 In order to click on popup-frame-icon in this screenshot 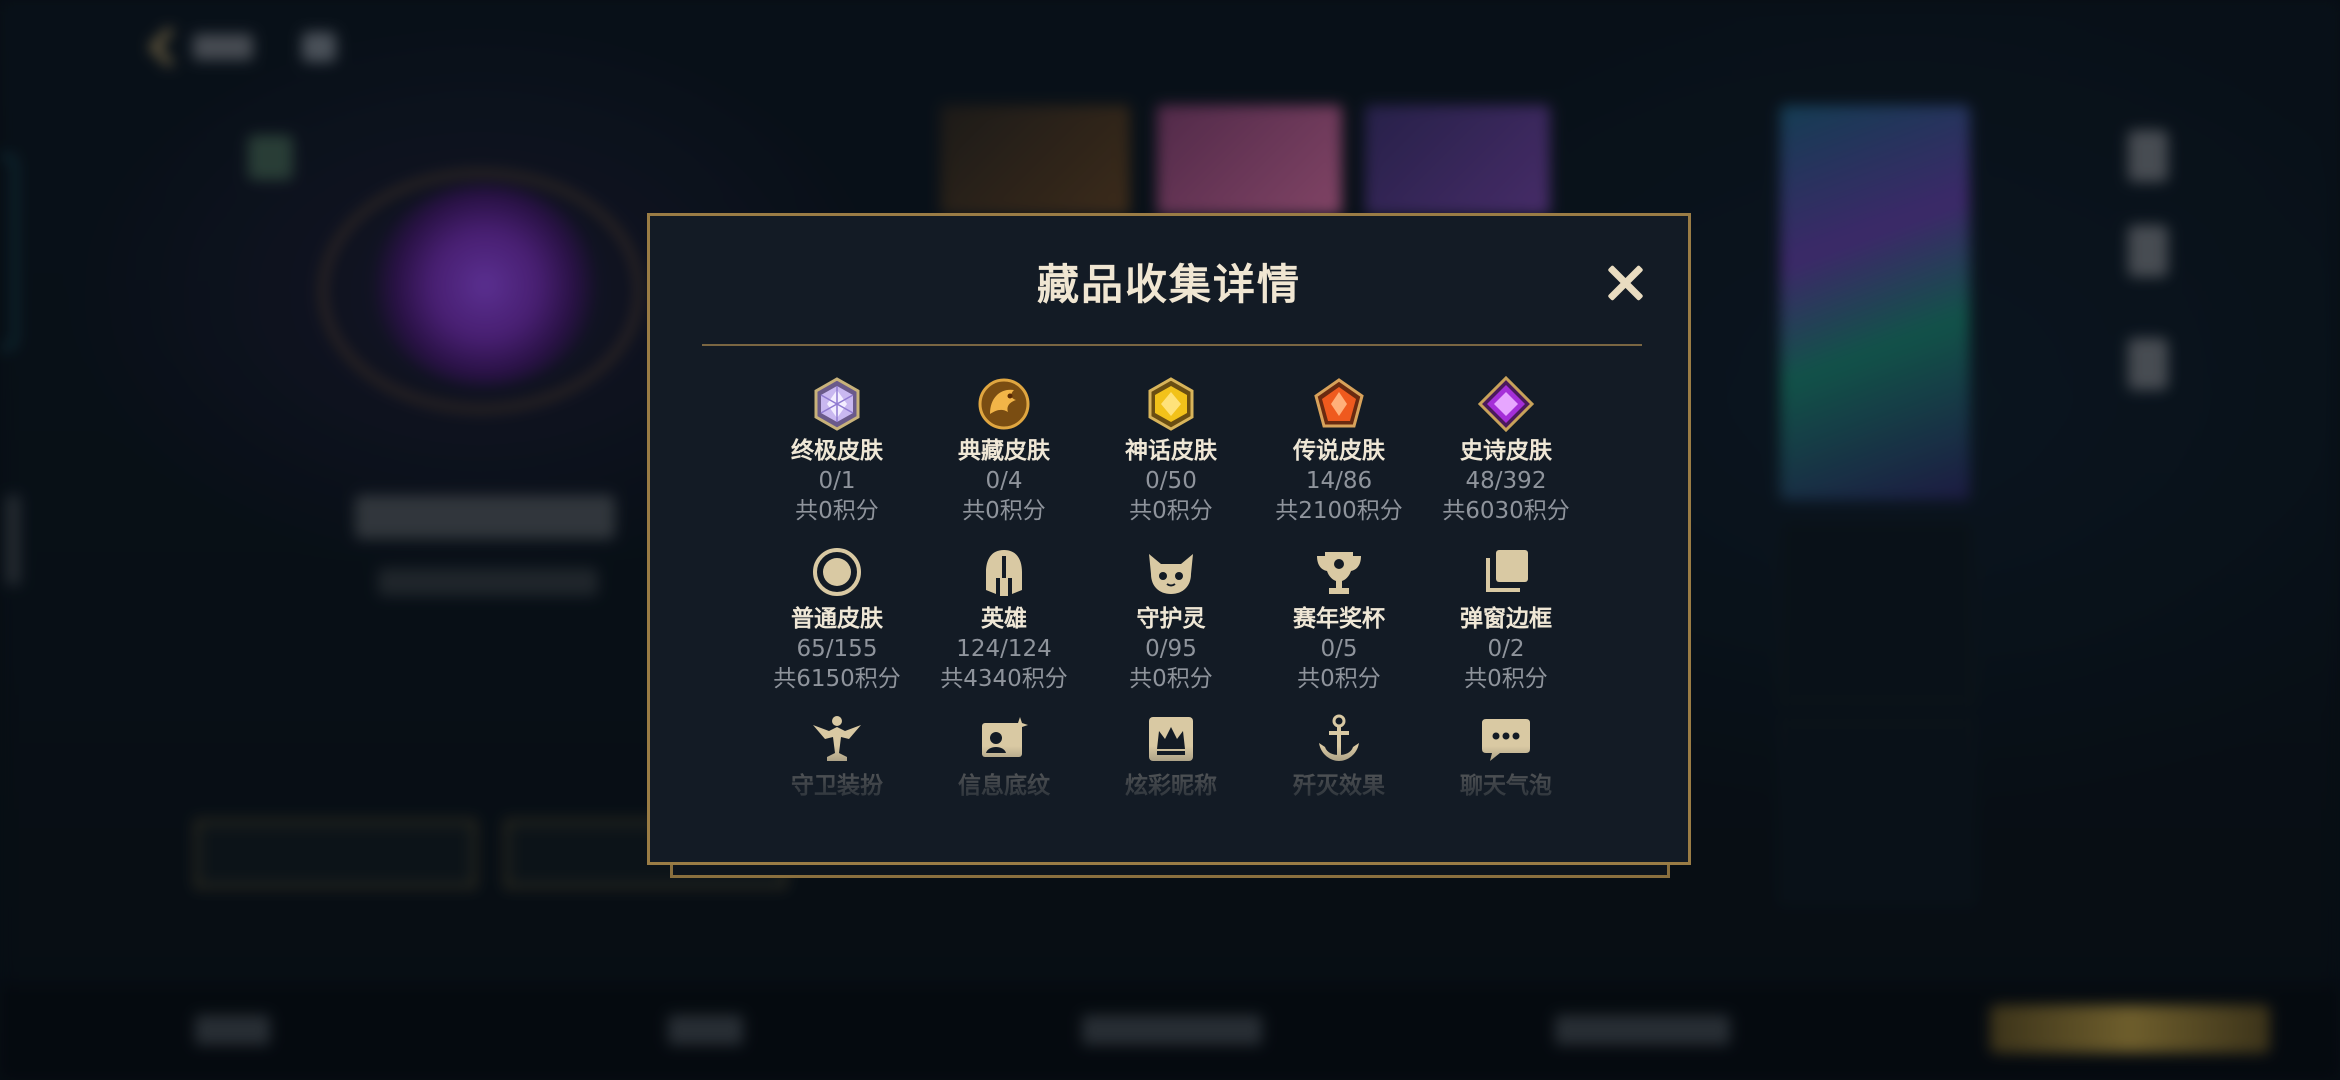, I will do `click(1507, 571)`.